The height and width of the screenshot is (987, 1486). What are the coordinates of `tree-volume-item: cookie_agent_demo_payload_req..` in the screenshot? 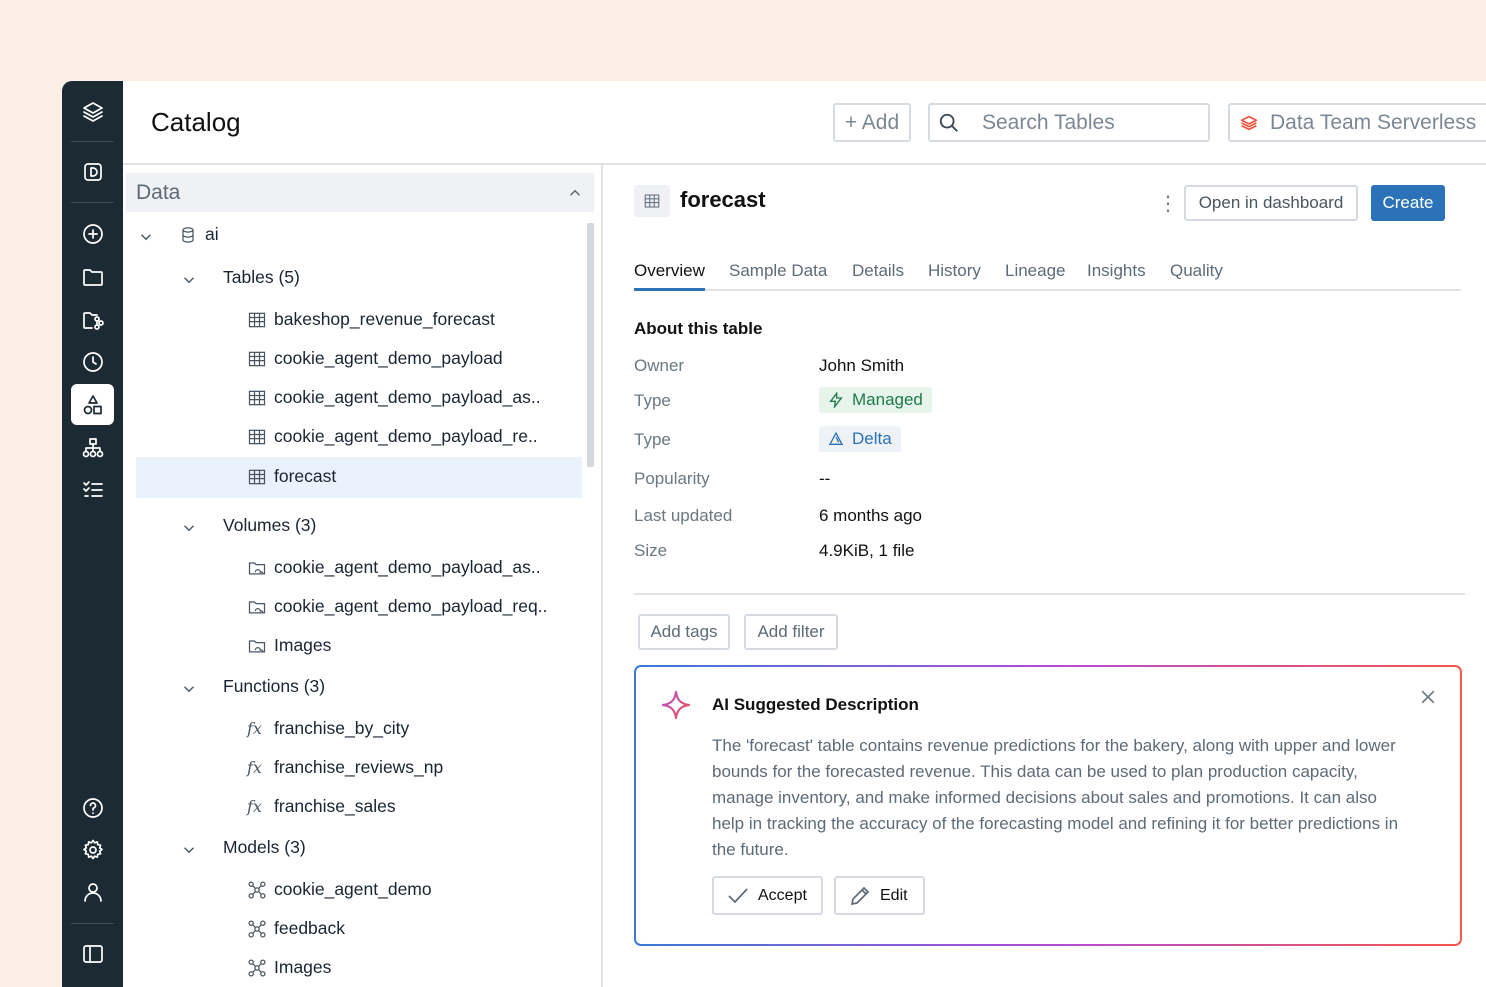 It's located at (397, 606).